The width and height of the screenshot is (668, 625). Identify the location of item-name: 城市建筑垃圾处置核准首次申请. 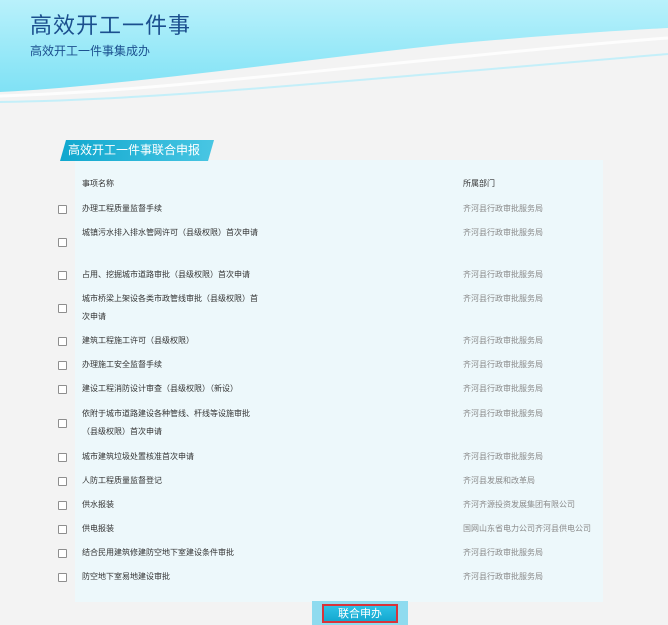
(138, 456).